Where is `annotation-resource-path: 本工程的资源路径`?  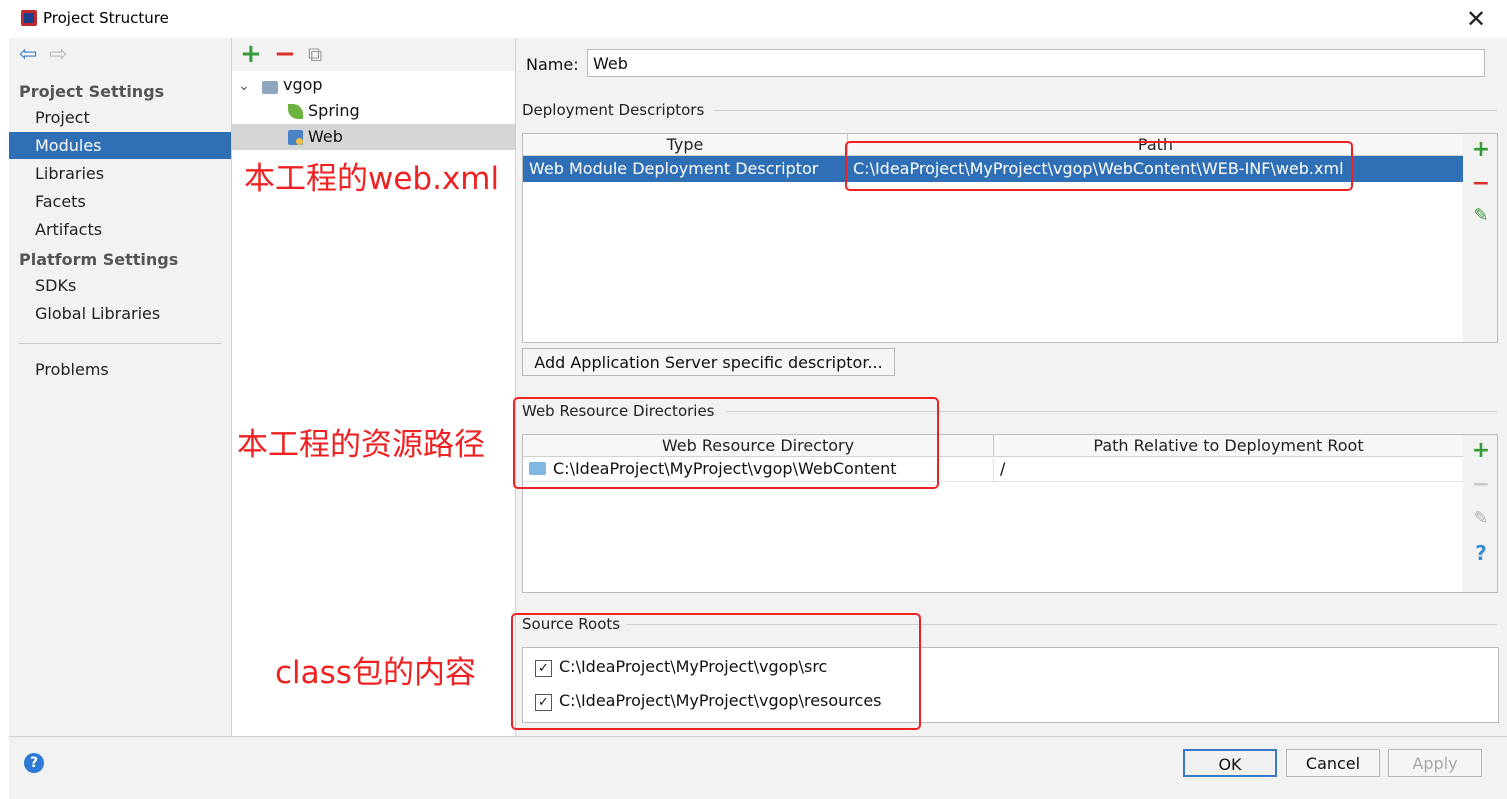 annotation-resource-path: 本工程的资源路径 is located at coordinates (361, 445).